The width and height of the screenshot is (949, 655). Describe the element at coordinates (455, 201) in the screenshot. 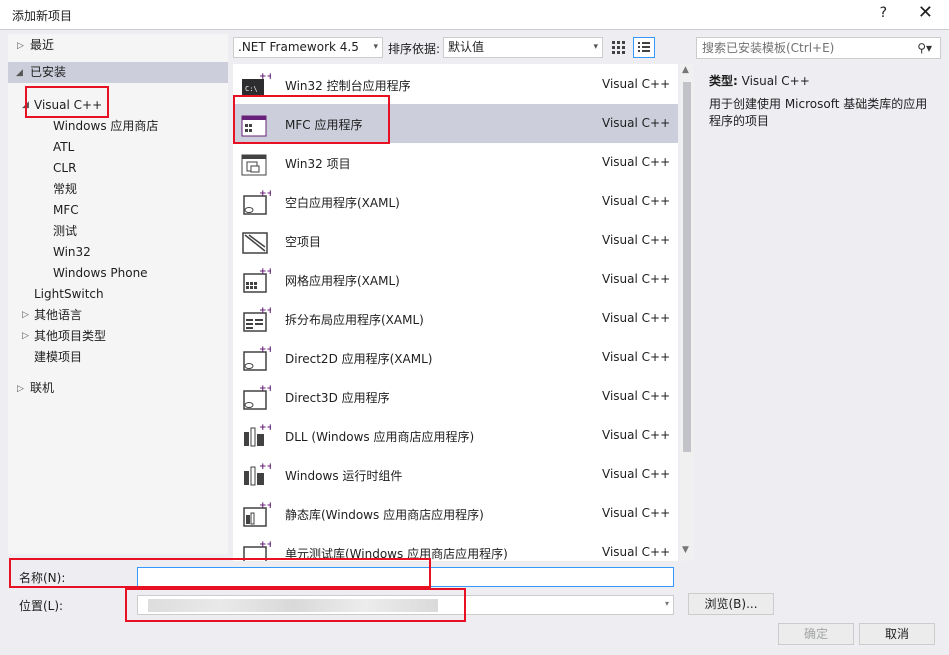

I see `template-row: ++ 空白应用程序(XAML) Visual C++` at that location.